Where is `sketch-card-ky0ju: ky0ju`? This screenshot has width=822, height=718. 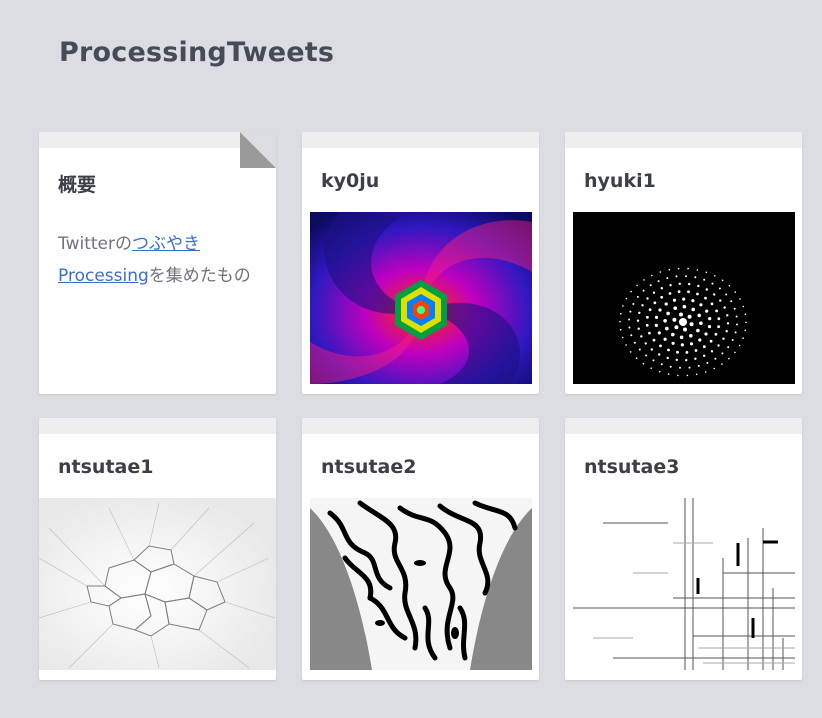 sketch-card-ky0ju: ky0ju is located at coordinates (420, 263).